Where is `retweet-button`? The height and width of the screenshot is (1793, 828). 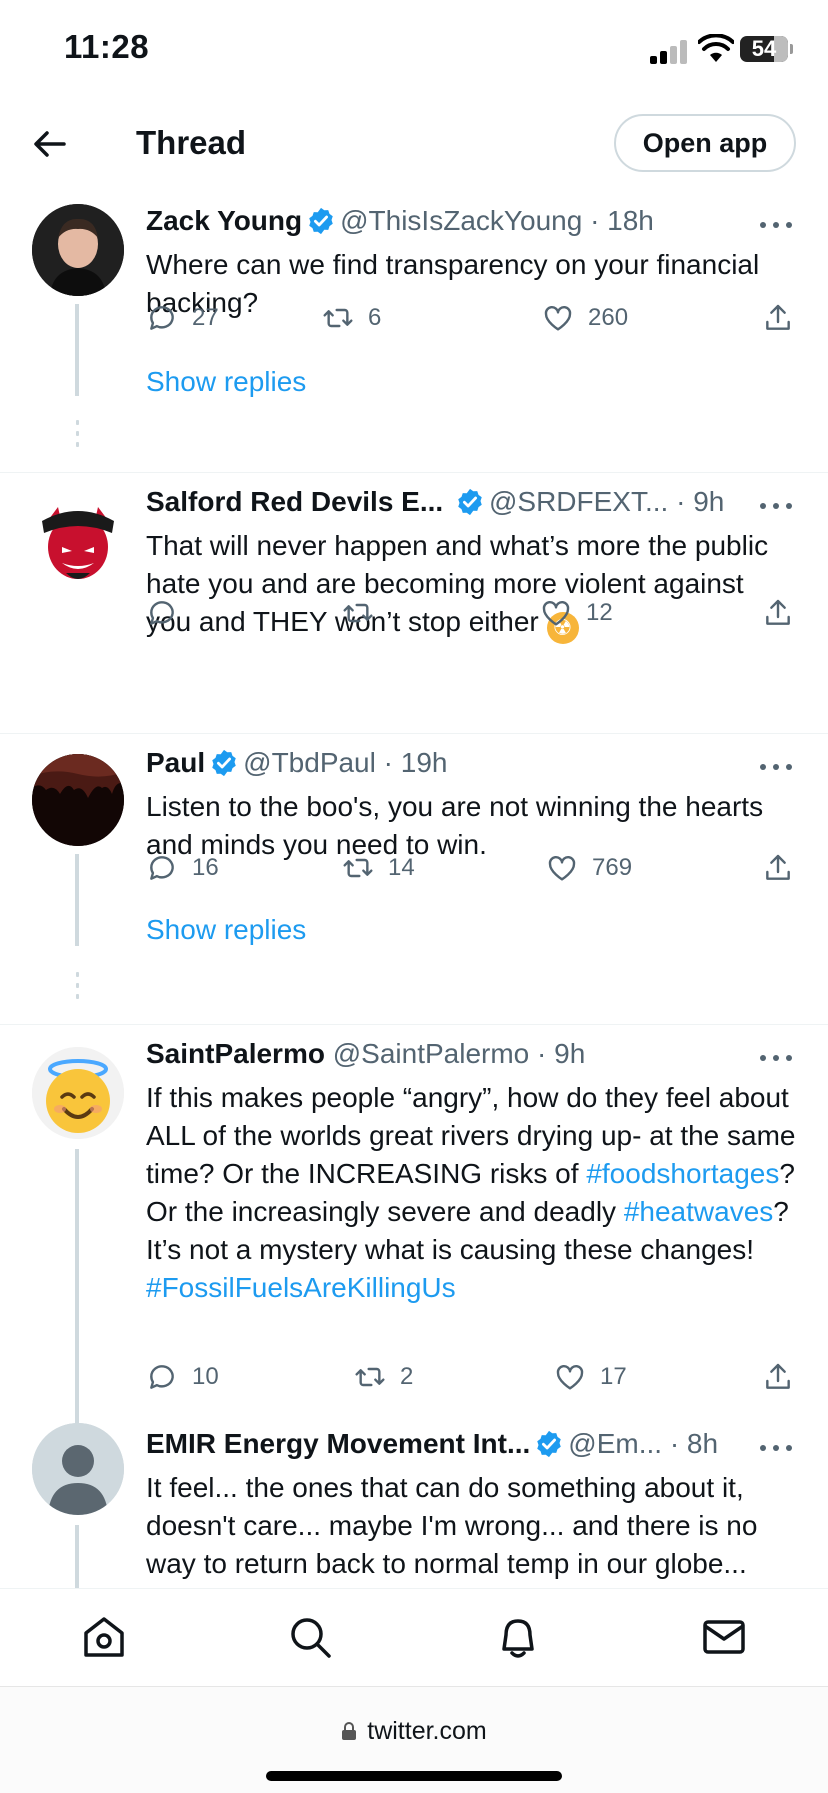
retweet-button is located at coordinates (365, 613).